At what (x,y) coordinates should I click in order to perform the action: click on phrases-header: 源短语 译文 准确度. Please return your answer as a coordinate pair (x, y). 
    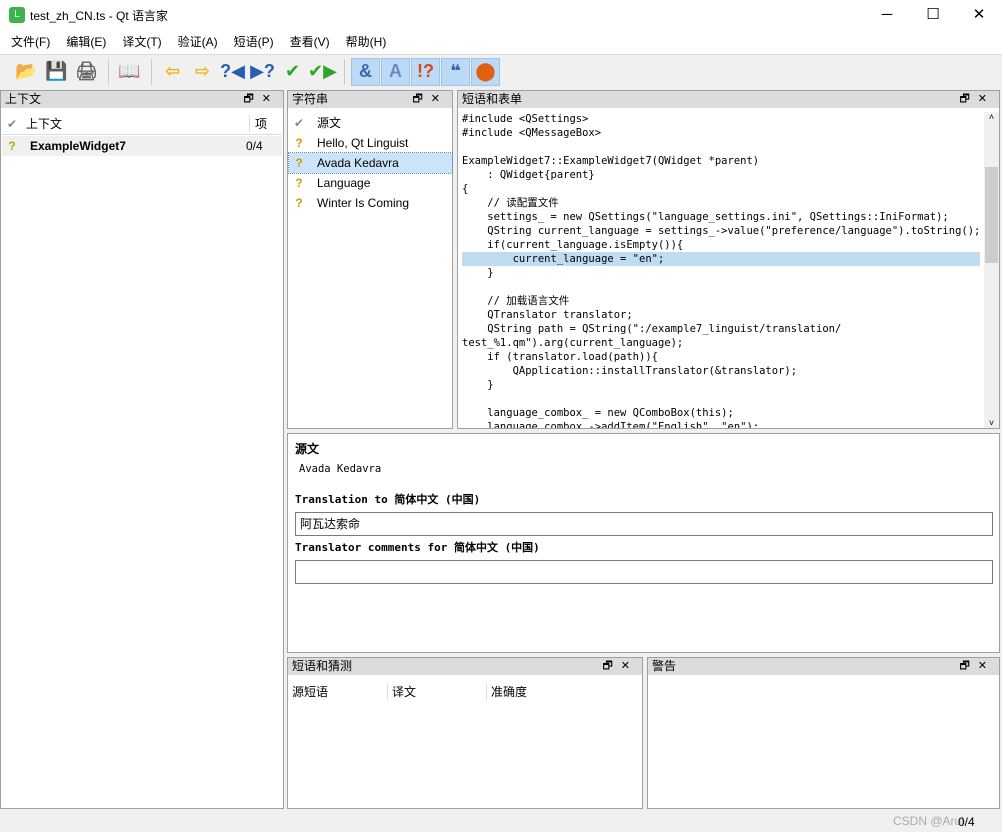
    Looking at the image, I should click on (465, 691).